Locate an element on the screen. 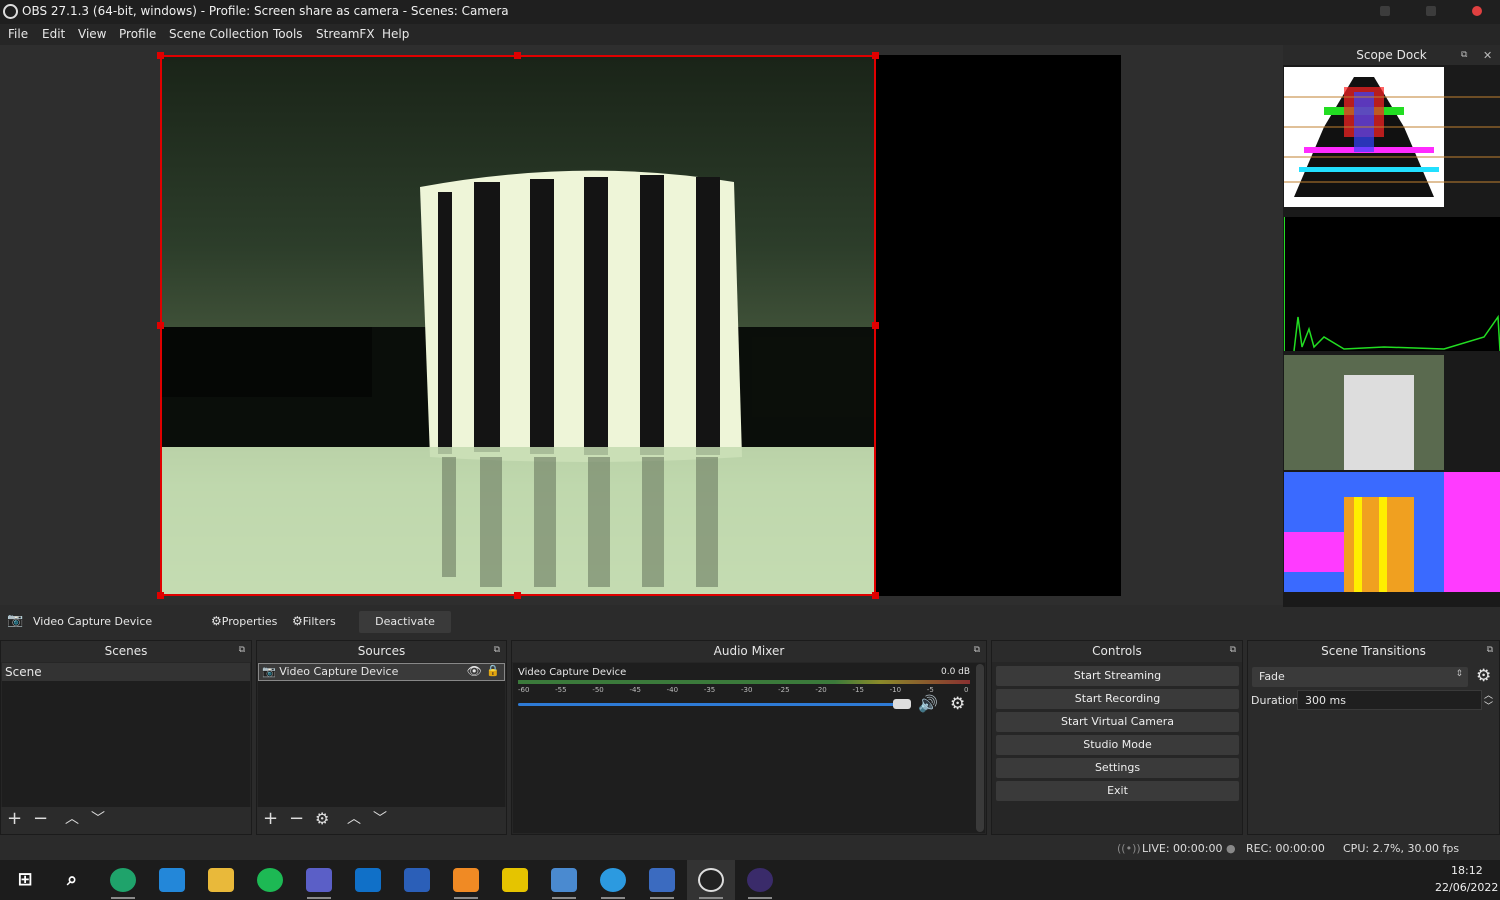 The height and width of the screenshot is (900, 1500). maximize-button is located at coordinates (1431, 11).